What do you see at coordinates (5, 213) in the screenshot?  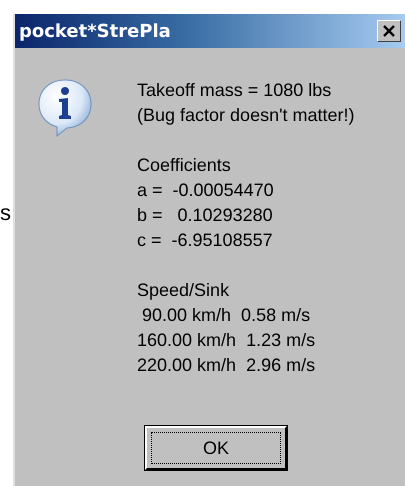 I see `background-text: s` at bounding box center [5, 213].